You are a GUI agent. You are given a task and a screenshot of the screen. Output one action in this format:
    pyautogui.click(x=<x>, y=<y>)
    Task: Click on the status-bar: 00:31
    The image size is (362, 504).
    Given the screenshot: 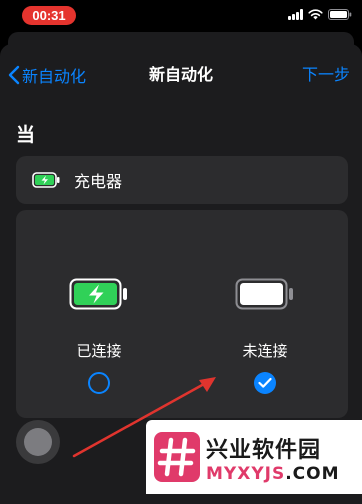 What is the action you would take?
    pyautogui.click(x=181, y=15)
    